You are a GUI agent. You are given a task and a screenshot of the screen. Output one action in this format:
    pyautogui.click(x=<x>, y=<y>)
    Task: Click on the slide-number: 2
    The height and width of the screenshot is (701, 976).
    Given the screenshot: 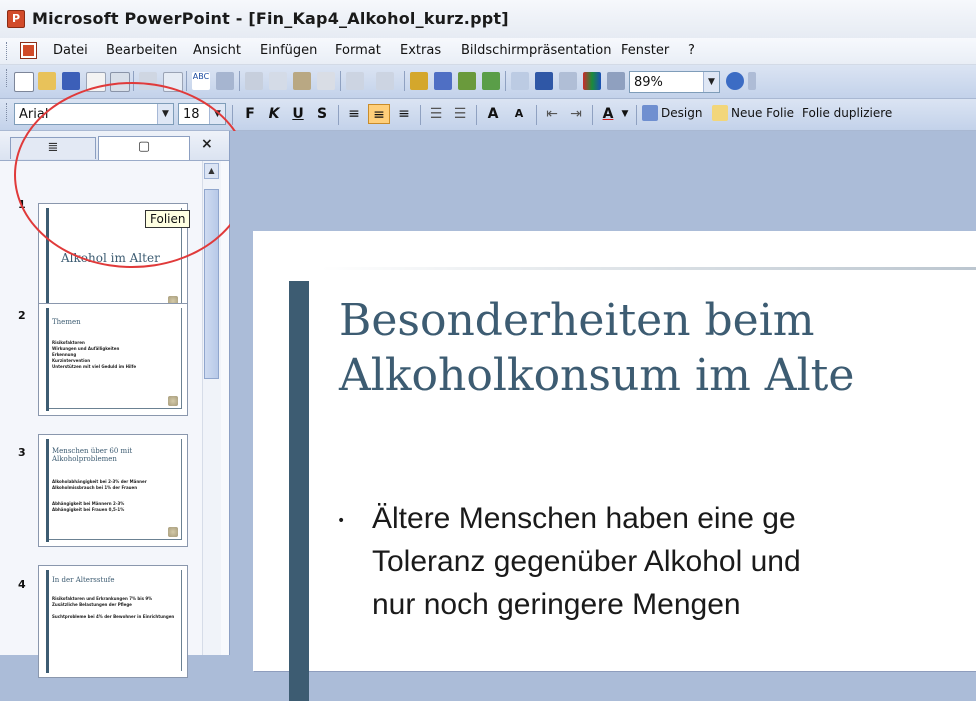 What is the action you would take?
    pyautogui.click(x=22, y=315)
    